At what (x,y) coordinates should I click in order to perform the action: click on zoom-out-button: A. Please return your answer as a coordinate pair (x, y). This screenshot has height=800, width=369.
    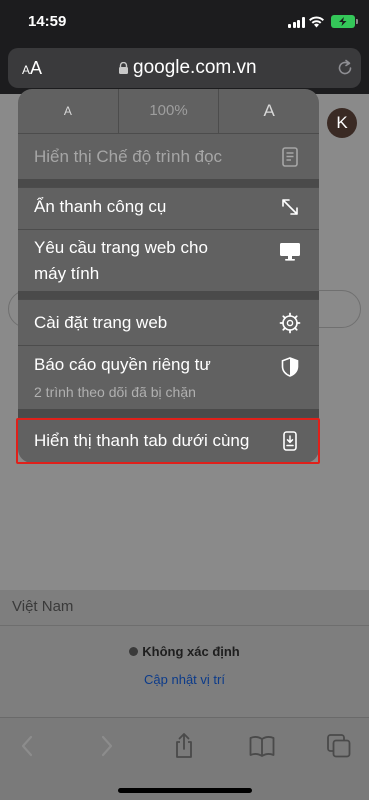
    Looking at the image, I should click on (68, 111).